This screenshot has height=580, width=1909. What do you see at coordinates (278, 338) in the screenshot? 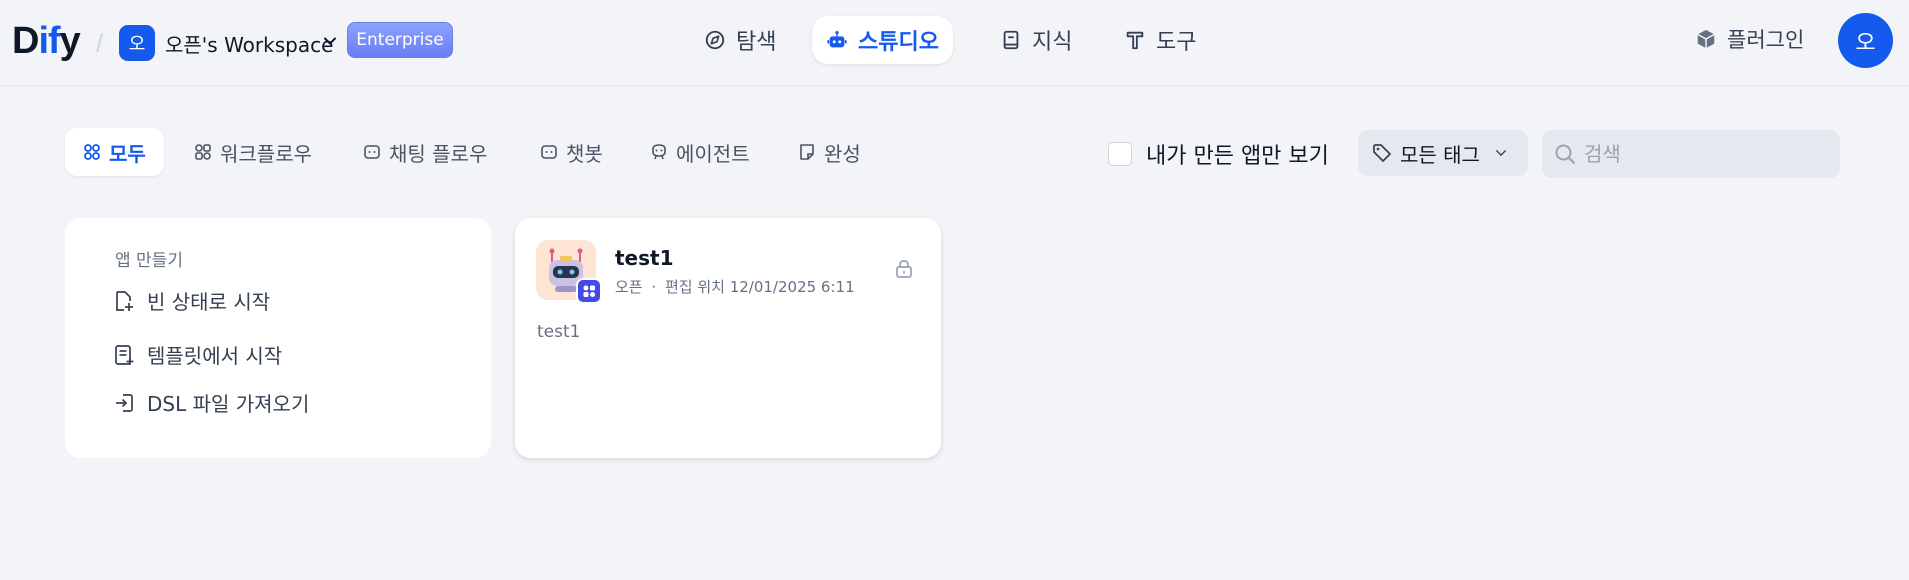
I see `create-app-card: 앱 만들기 빈 상태로 시작 템플릿에서 시작 DSL 파일 가져오기` at bounding box center [278, 338].